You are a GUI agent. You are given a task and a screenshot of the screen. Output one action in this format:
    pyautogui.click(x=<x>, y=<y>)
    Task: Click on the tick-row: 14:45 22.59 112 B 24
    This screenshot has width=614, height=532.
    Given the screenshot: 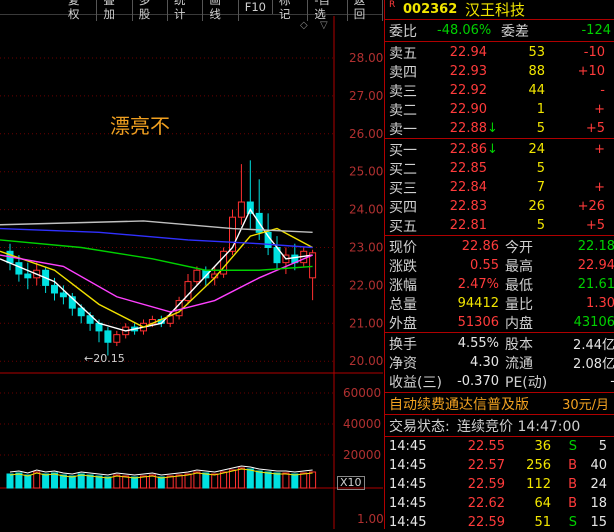 What is the action you would take?
    pyautogui.click(x=499, y=484)
    